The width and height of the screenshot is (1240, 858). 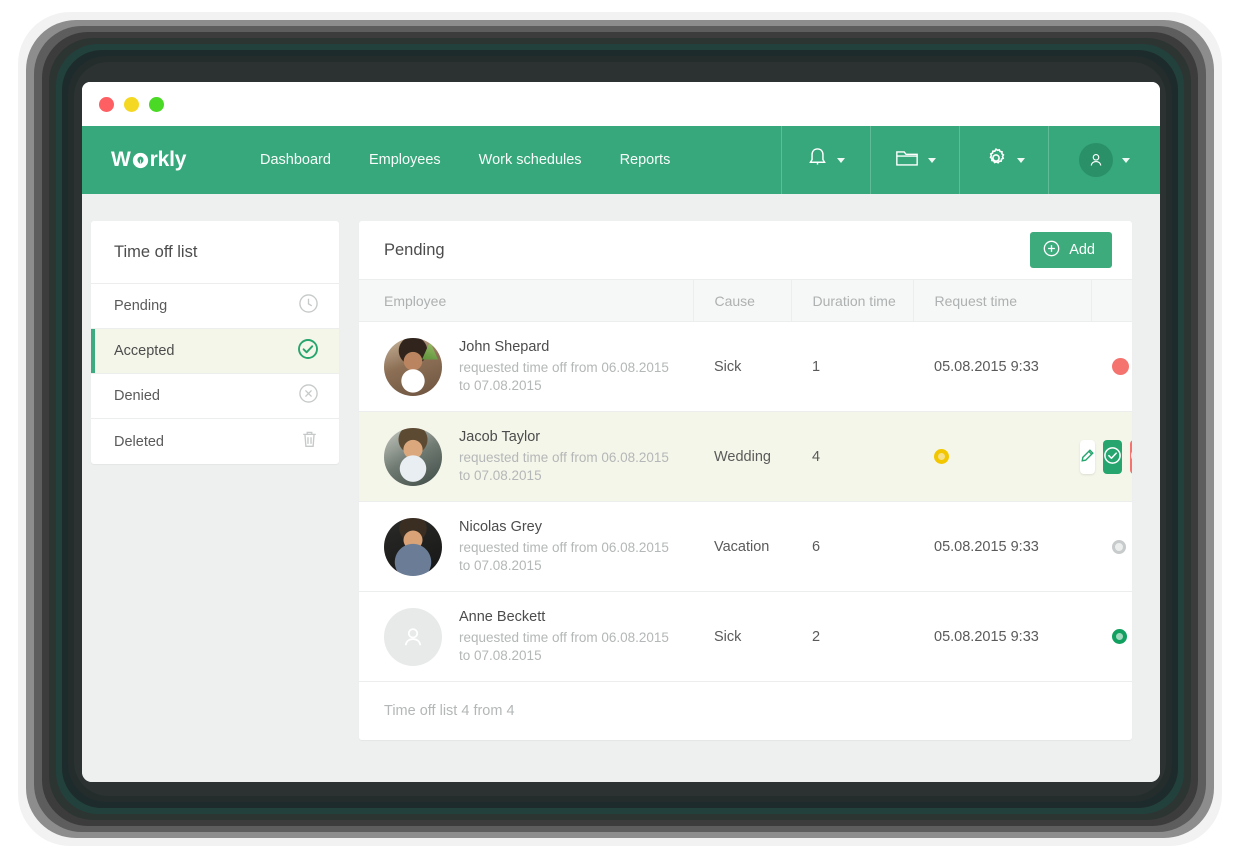 What do you see at coordinates (530, 160) in the screenshot?
I see `nav-link-work-schedules: Work schedules` at bounding box center [530, 160].